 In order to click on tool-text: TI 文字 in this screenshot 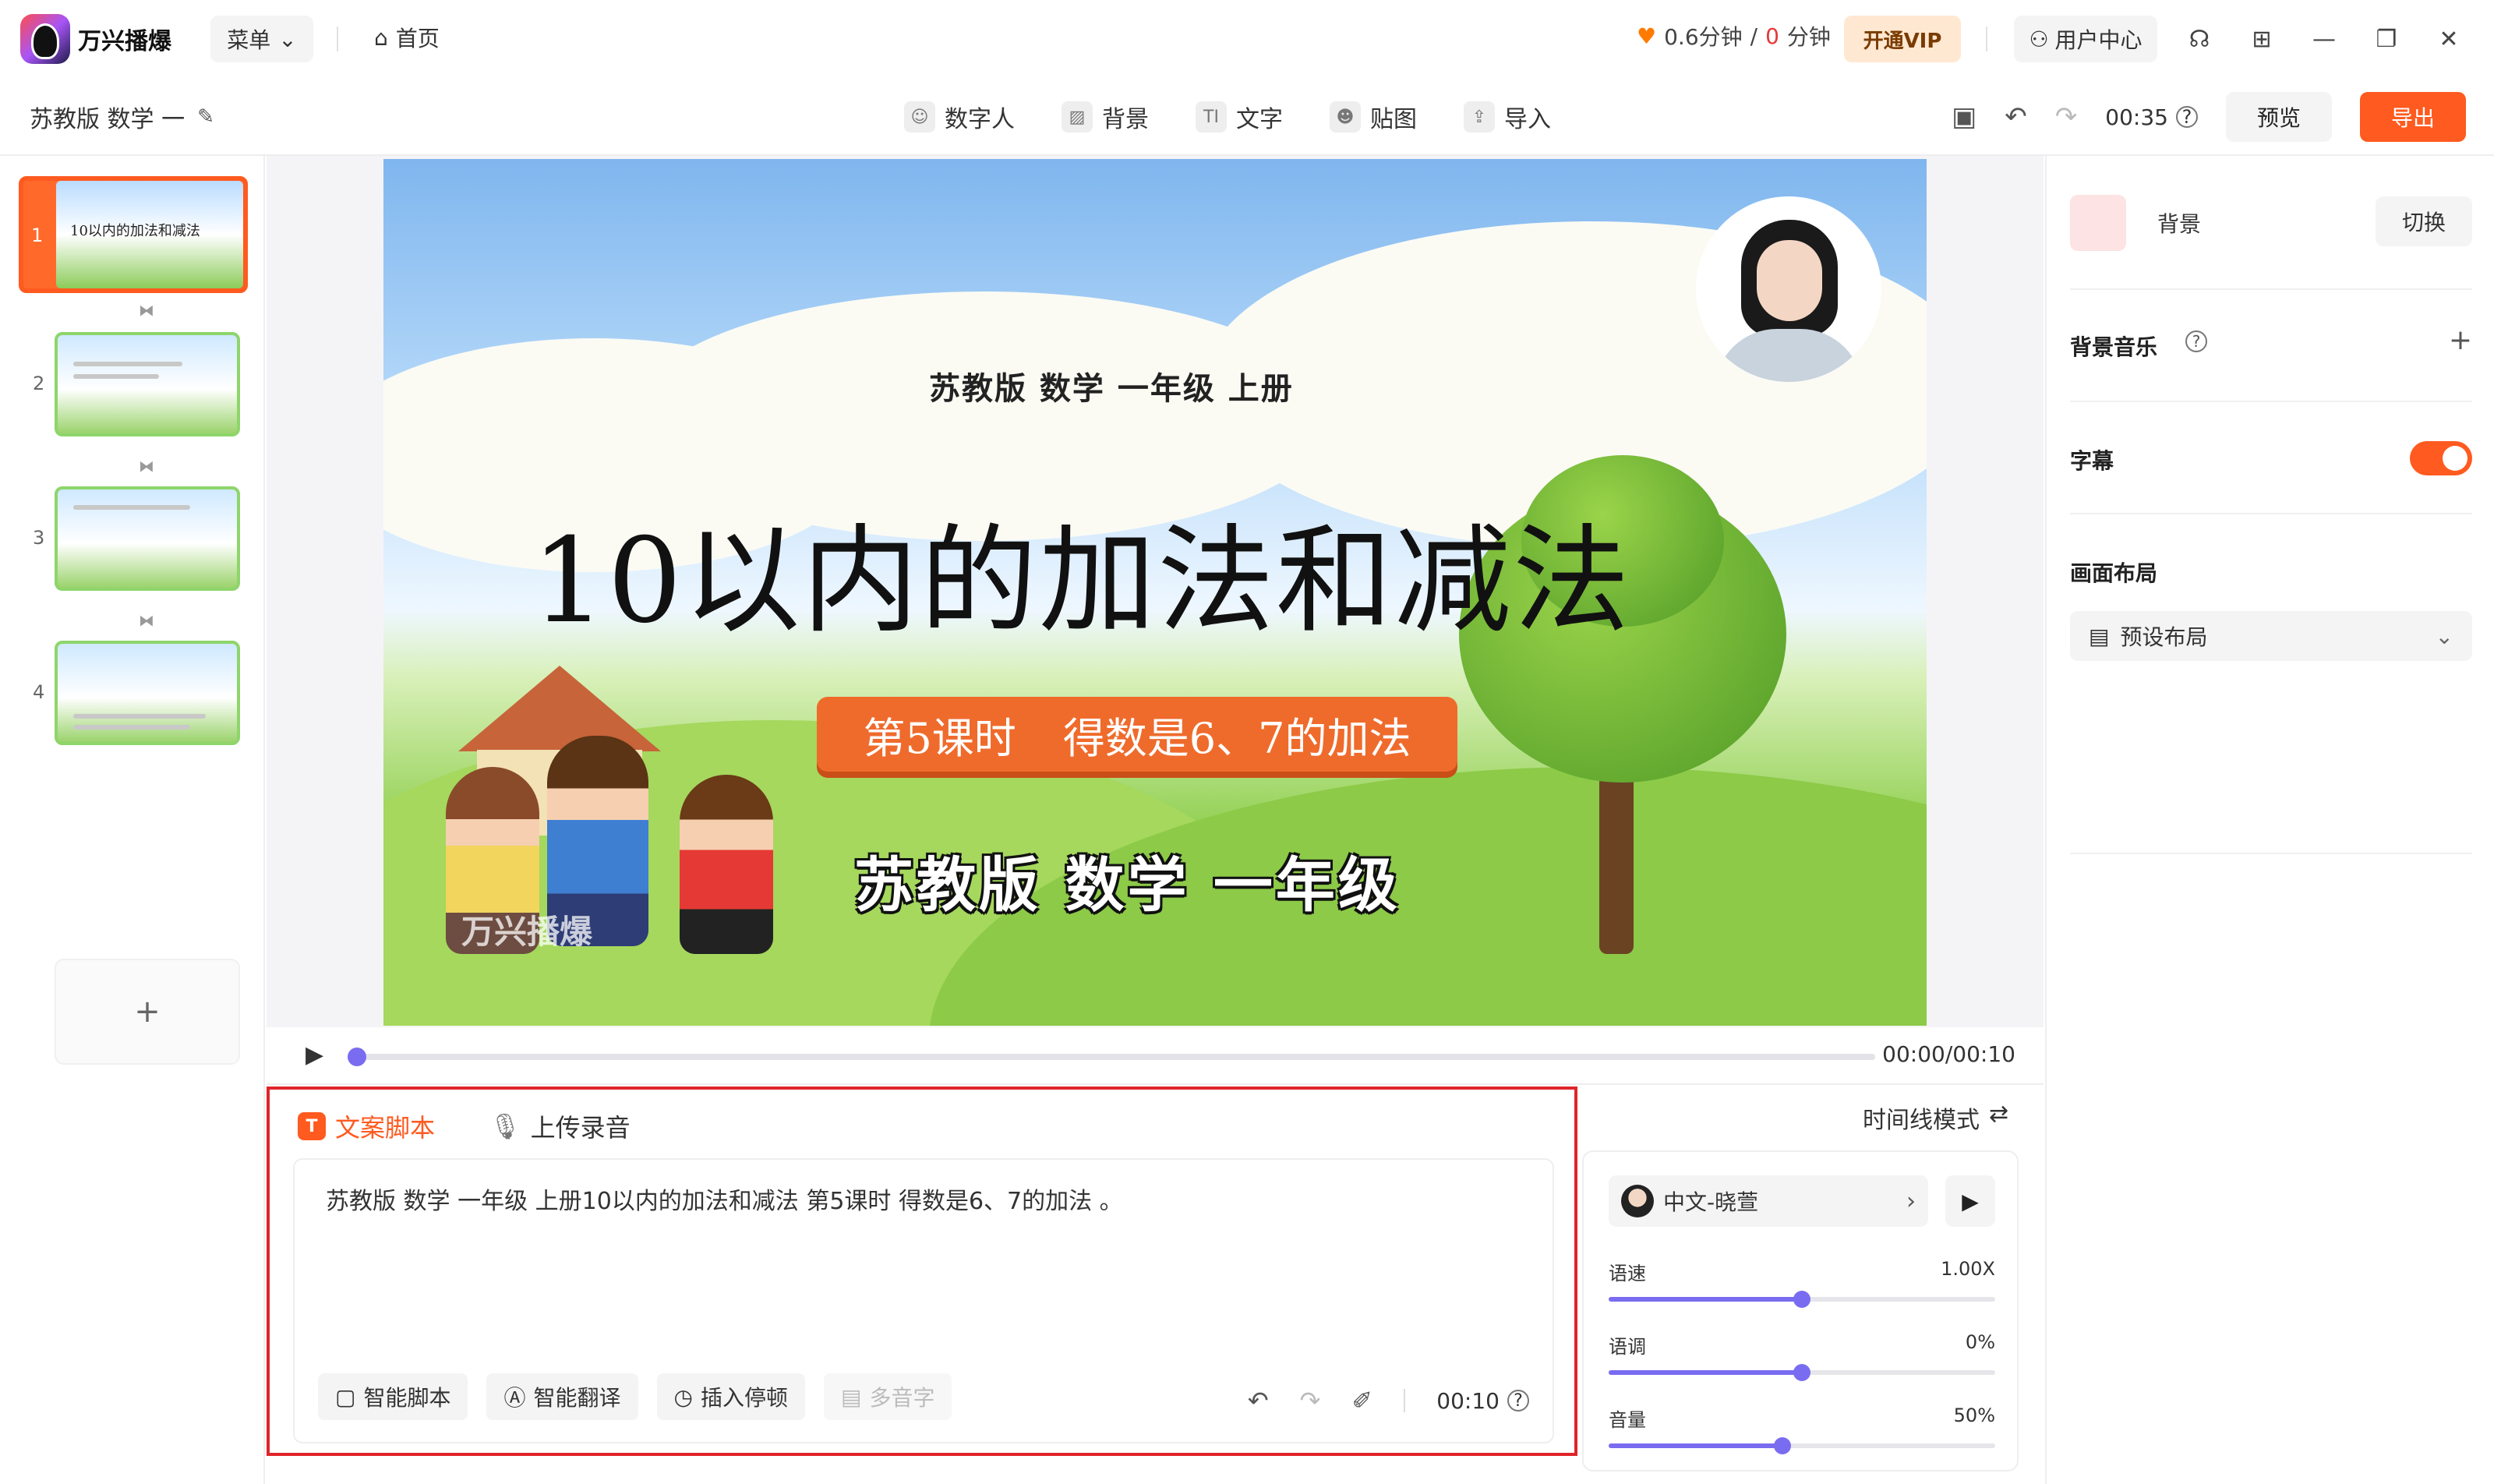, I will do `click(1239, 117)`.